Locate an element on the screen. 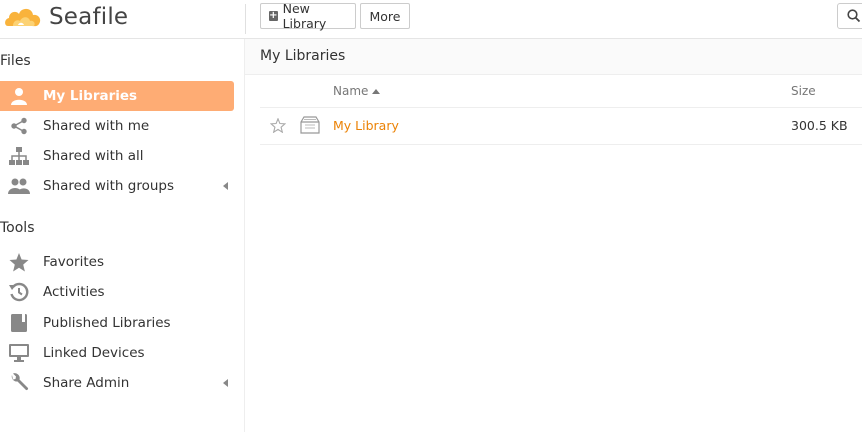 This screenshot has width=862, height=432. group-icon is located at coordinates (19, 186).